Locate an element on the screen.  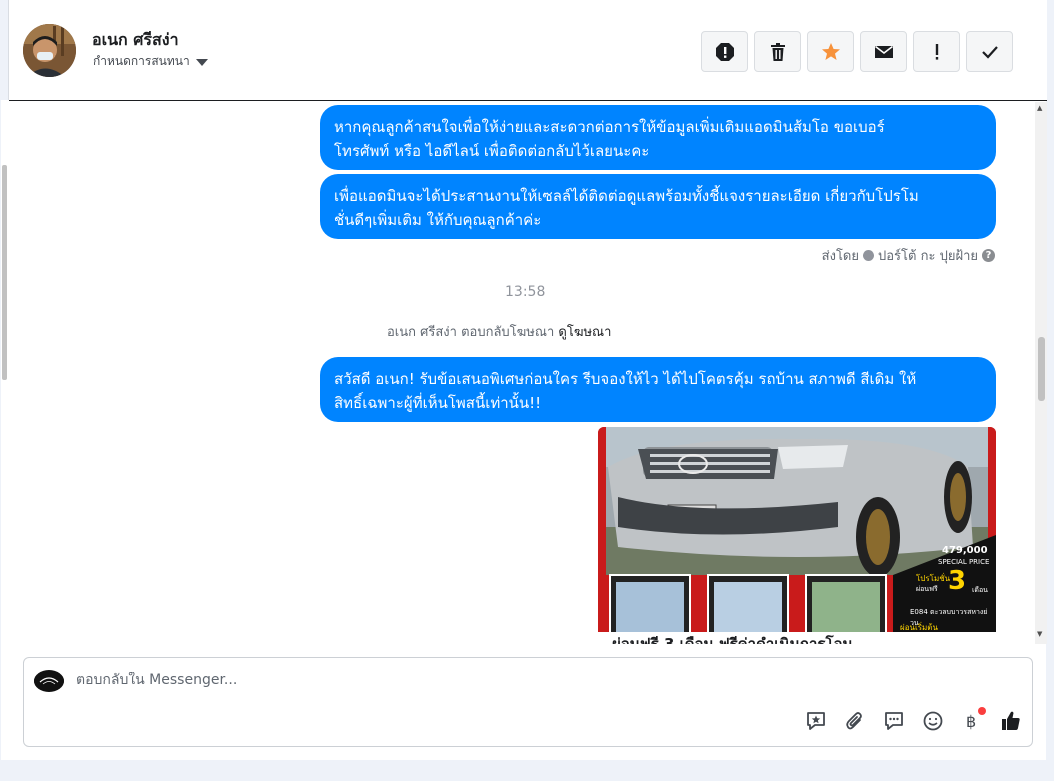
ad-caption: ผ่อนฟรี 3 เดือน ฟรีค่าดำเนินการโอน is located at coordinates (797, 638).